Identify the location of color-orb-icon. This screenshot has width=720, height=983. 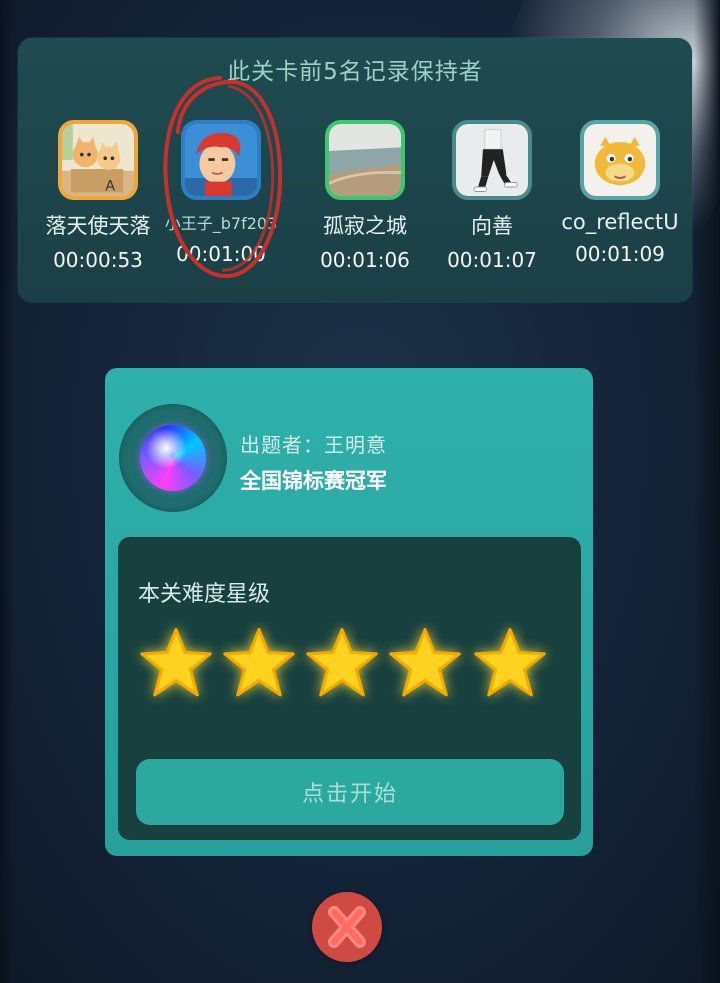
(173, 458).